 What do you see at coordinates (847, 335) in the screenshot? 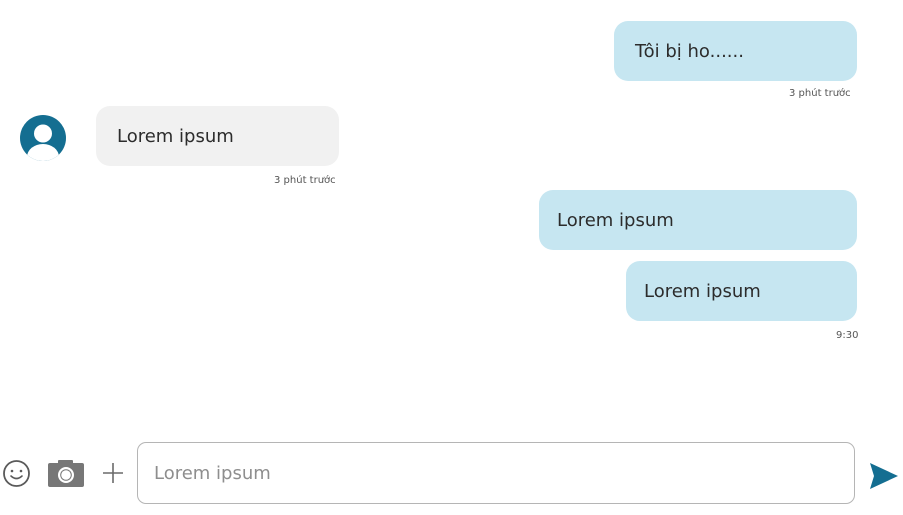
I see `message-timestamp: 9:30` at bounding box center [847, 335].